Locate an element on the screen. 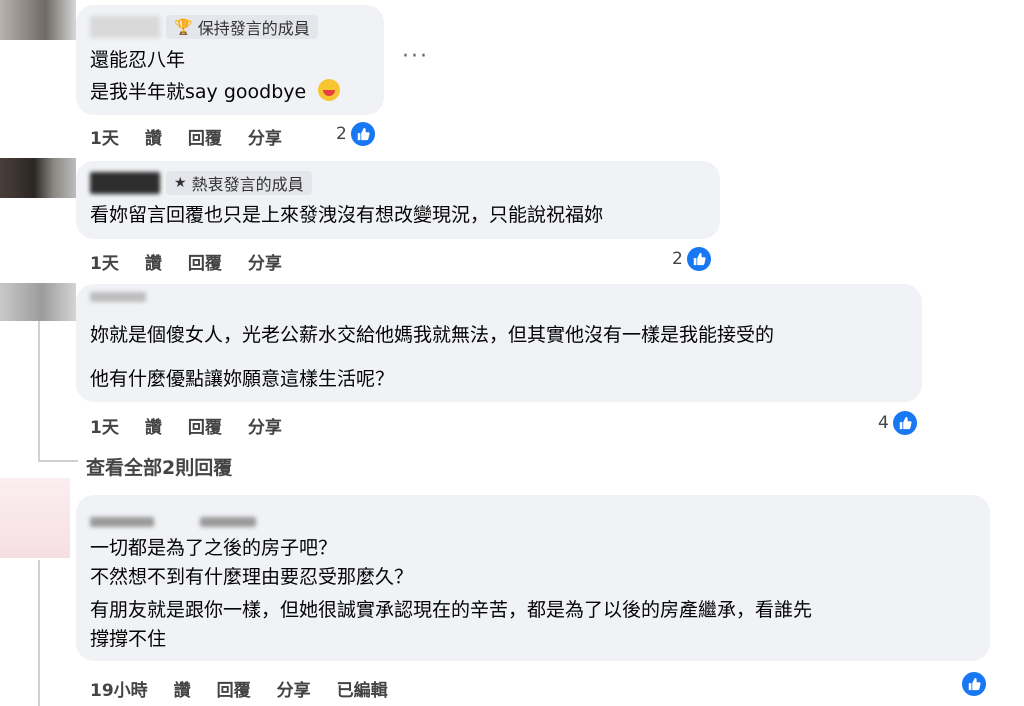 This screenshot has height=706, width=1024. author-row: ★ 熱衷發言的成員 is located at coordinates (201, 183).